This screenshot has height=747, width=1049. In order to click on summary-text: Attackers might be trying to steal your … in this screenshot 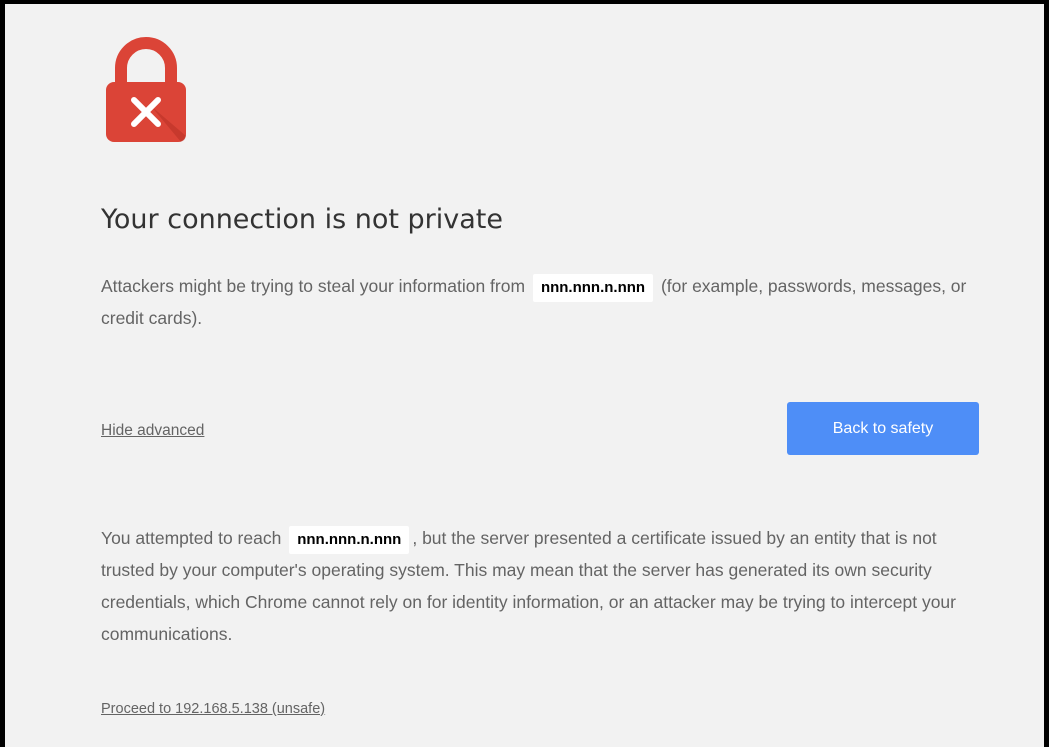, I will do `click(551, 302)`.